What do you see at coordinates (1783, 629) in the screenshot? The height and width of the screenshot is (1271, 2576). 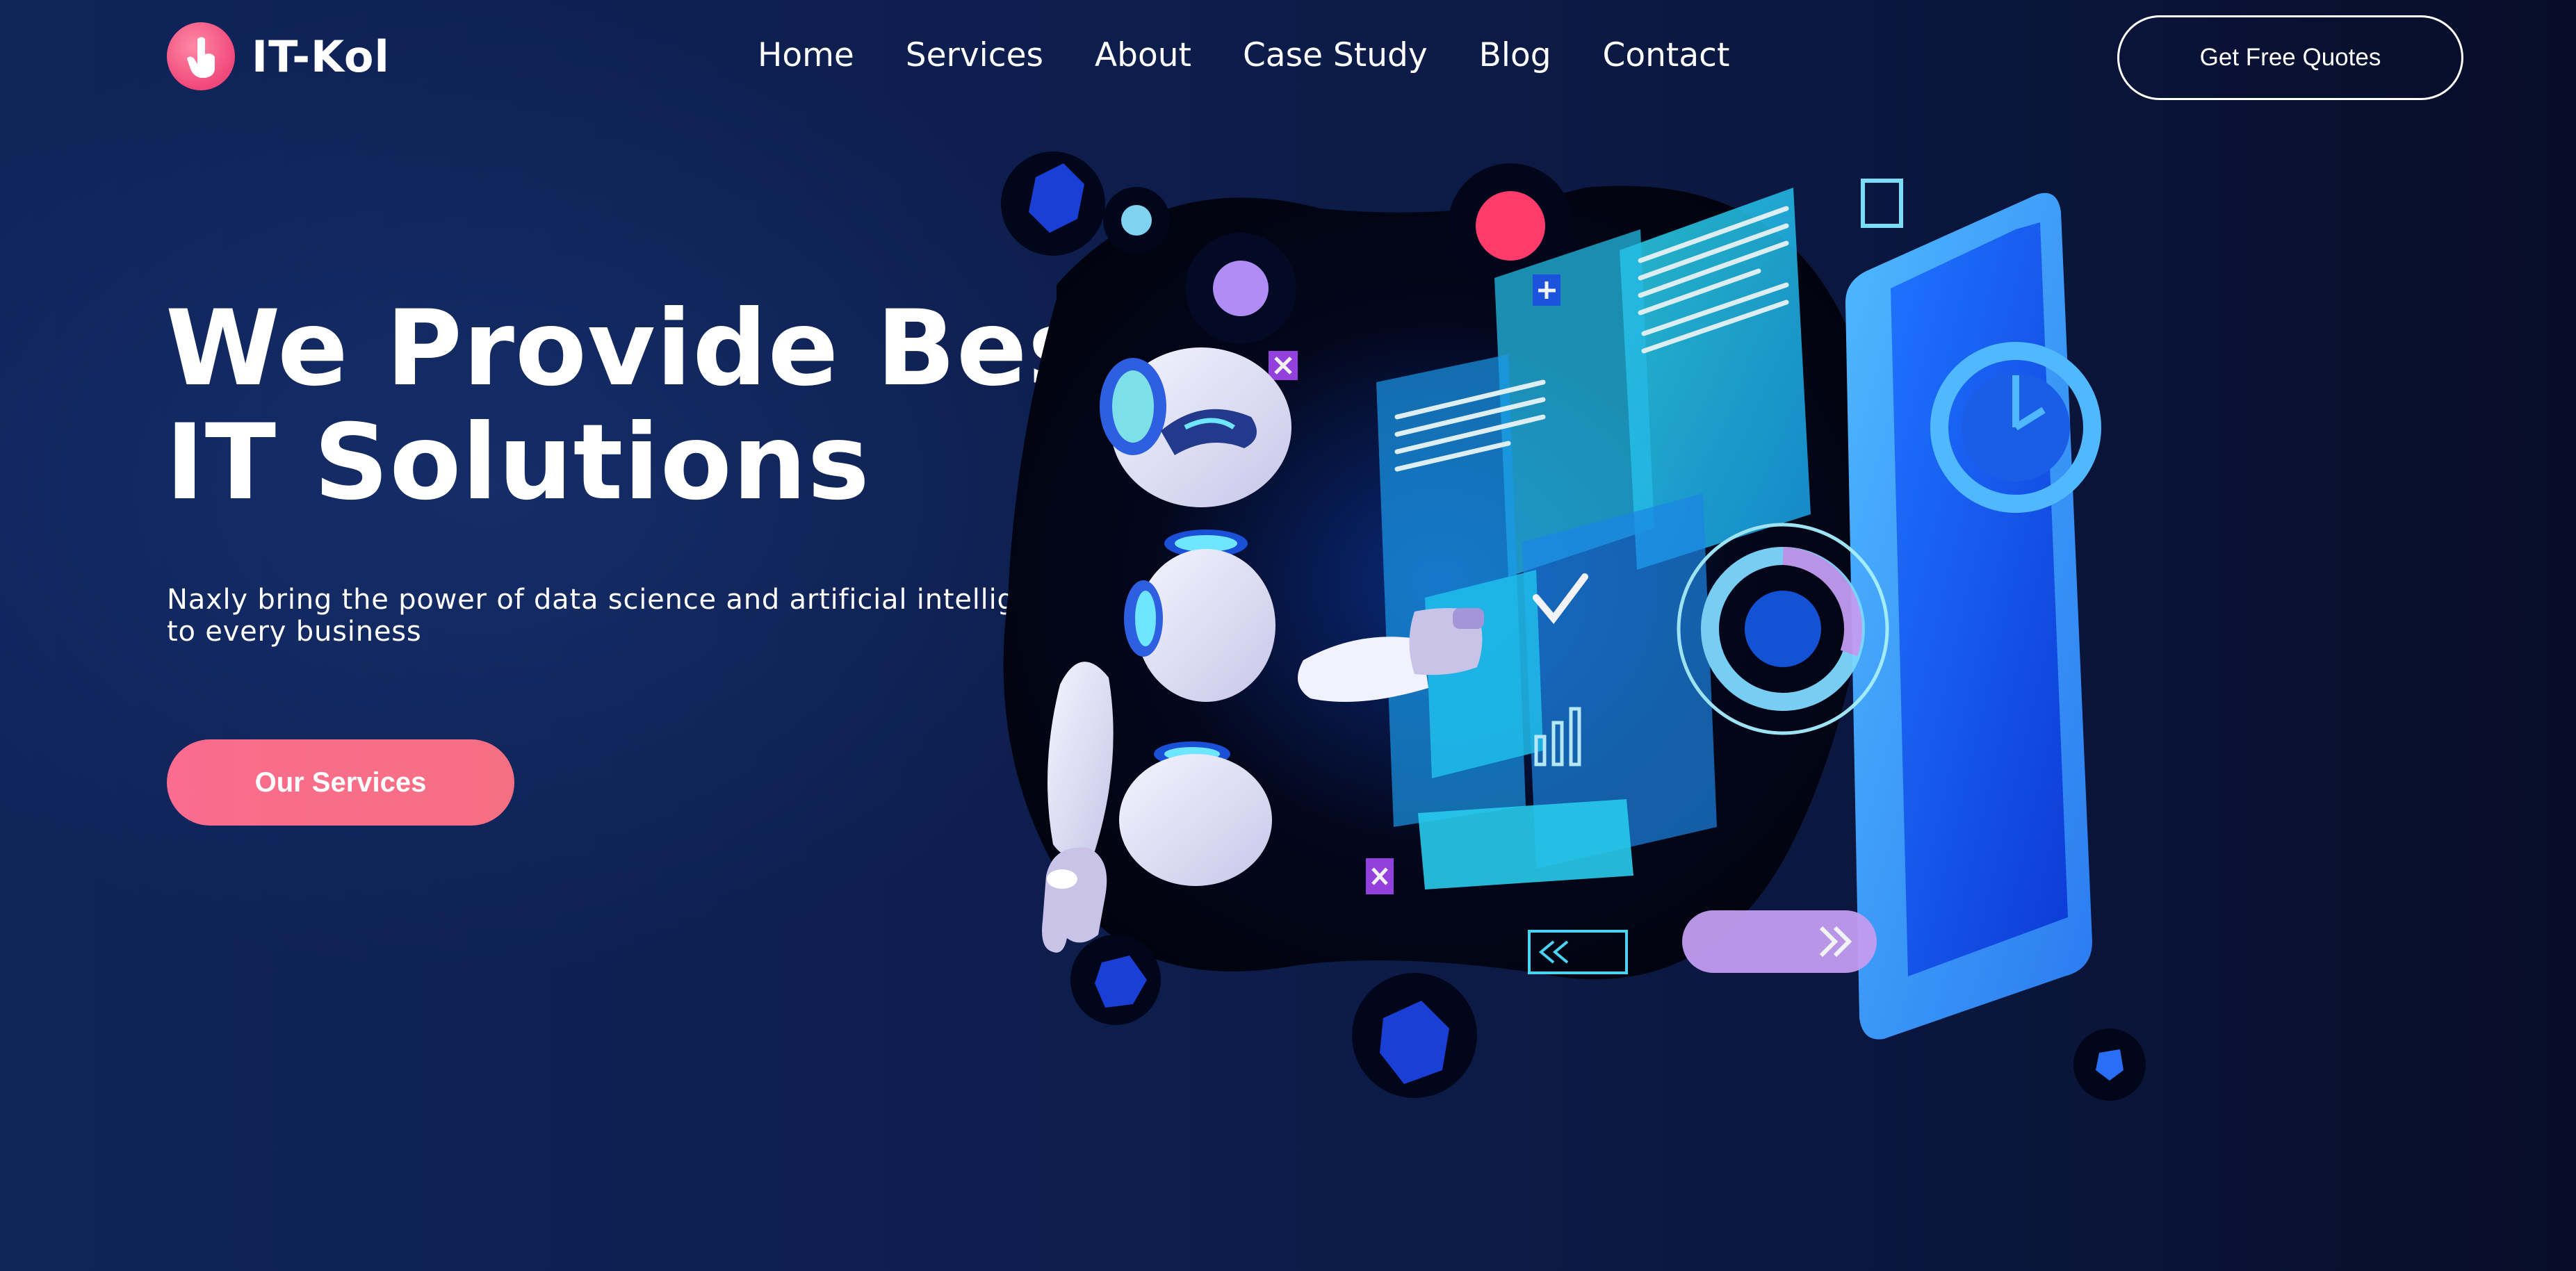 I see `gauge-chart` at bounding box center [1783, 629].